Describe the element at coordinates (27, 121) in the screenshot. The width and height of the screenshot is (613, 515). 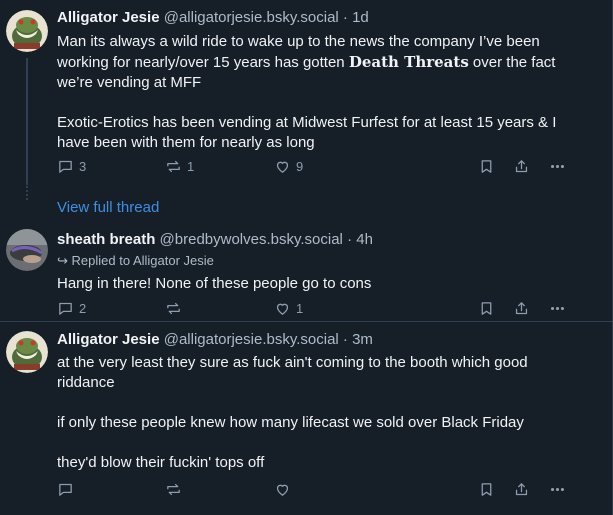
I see `thread-line` at that location.